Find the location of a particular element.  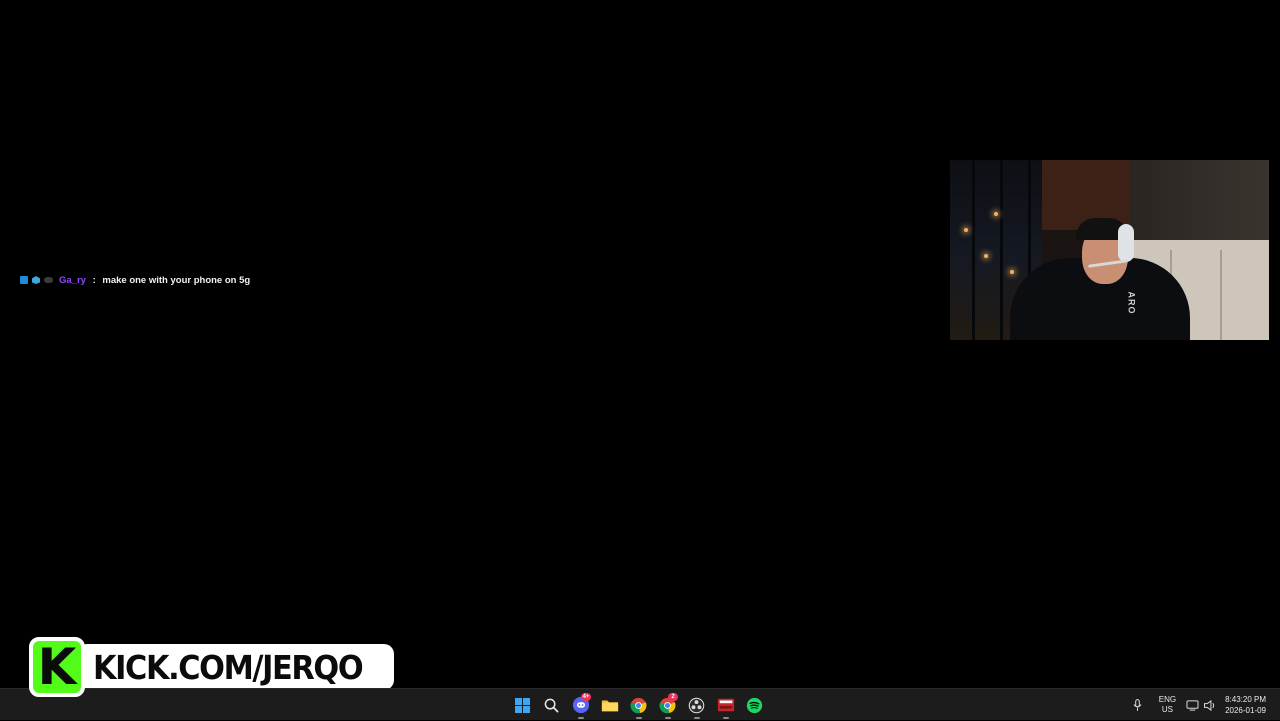

microphone-tray-button is located at coordinates (1138, 705).